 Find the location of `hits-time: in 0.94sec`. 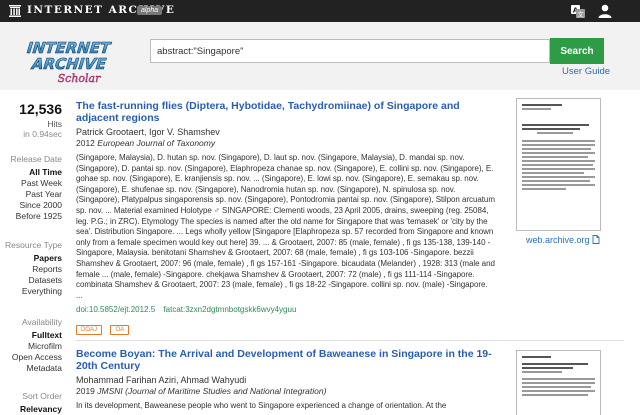

hits-time: in 0.94sec is located at coordinates (42, 134).